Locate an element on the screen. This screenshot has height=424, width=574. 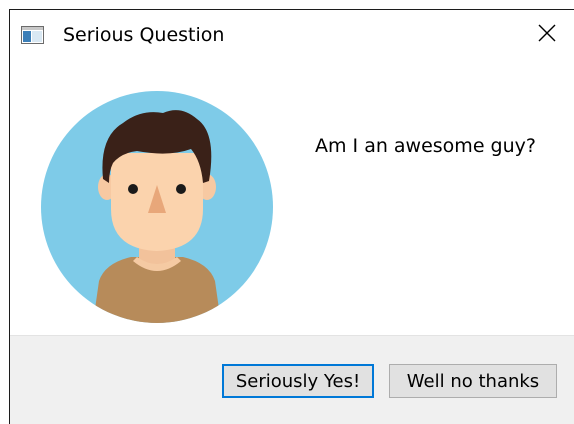
close-icon is located at coordinates (547, 35).